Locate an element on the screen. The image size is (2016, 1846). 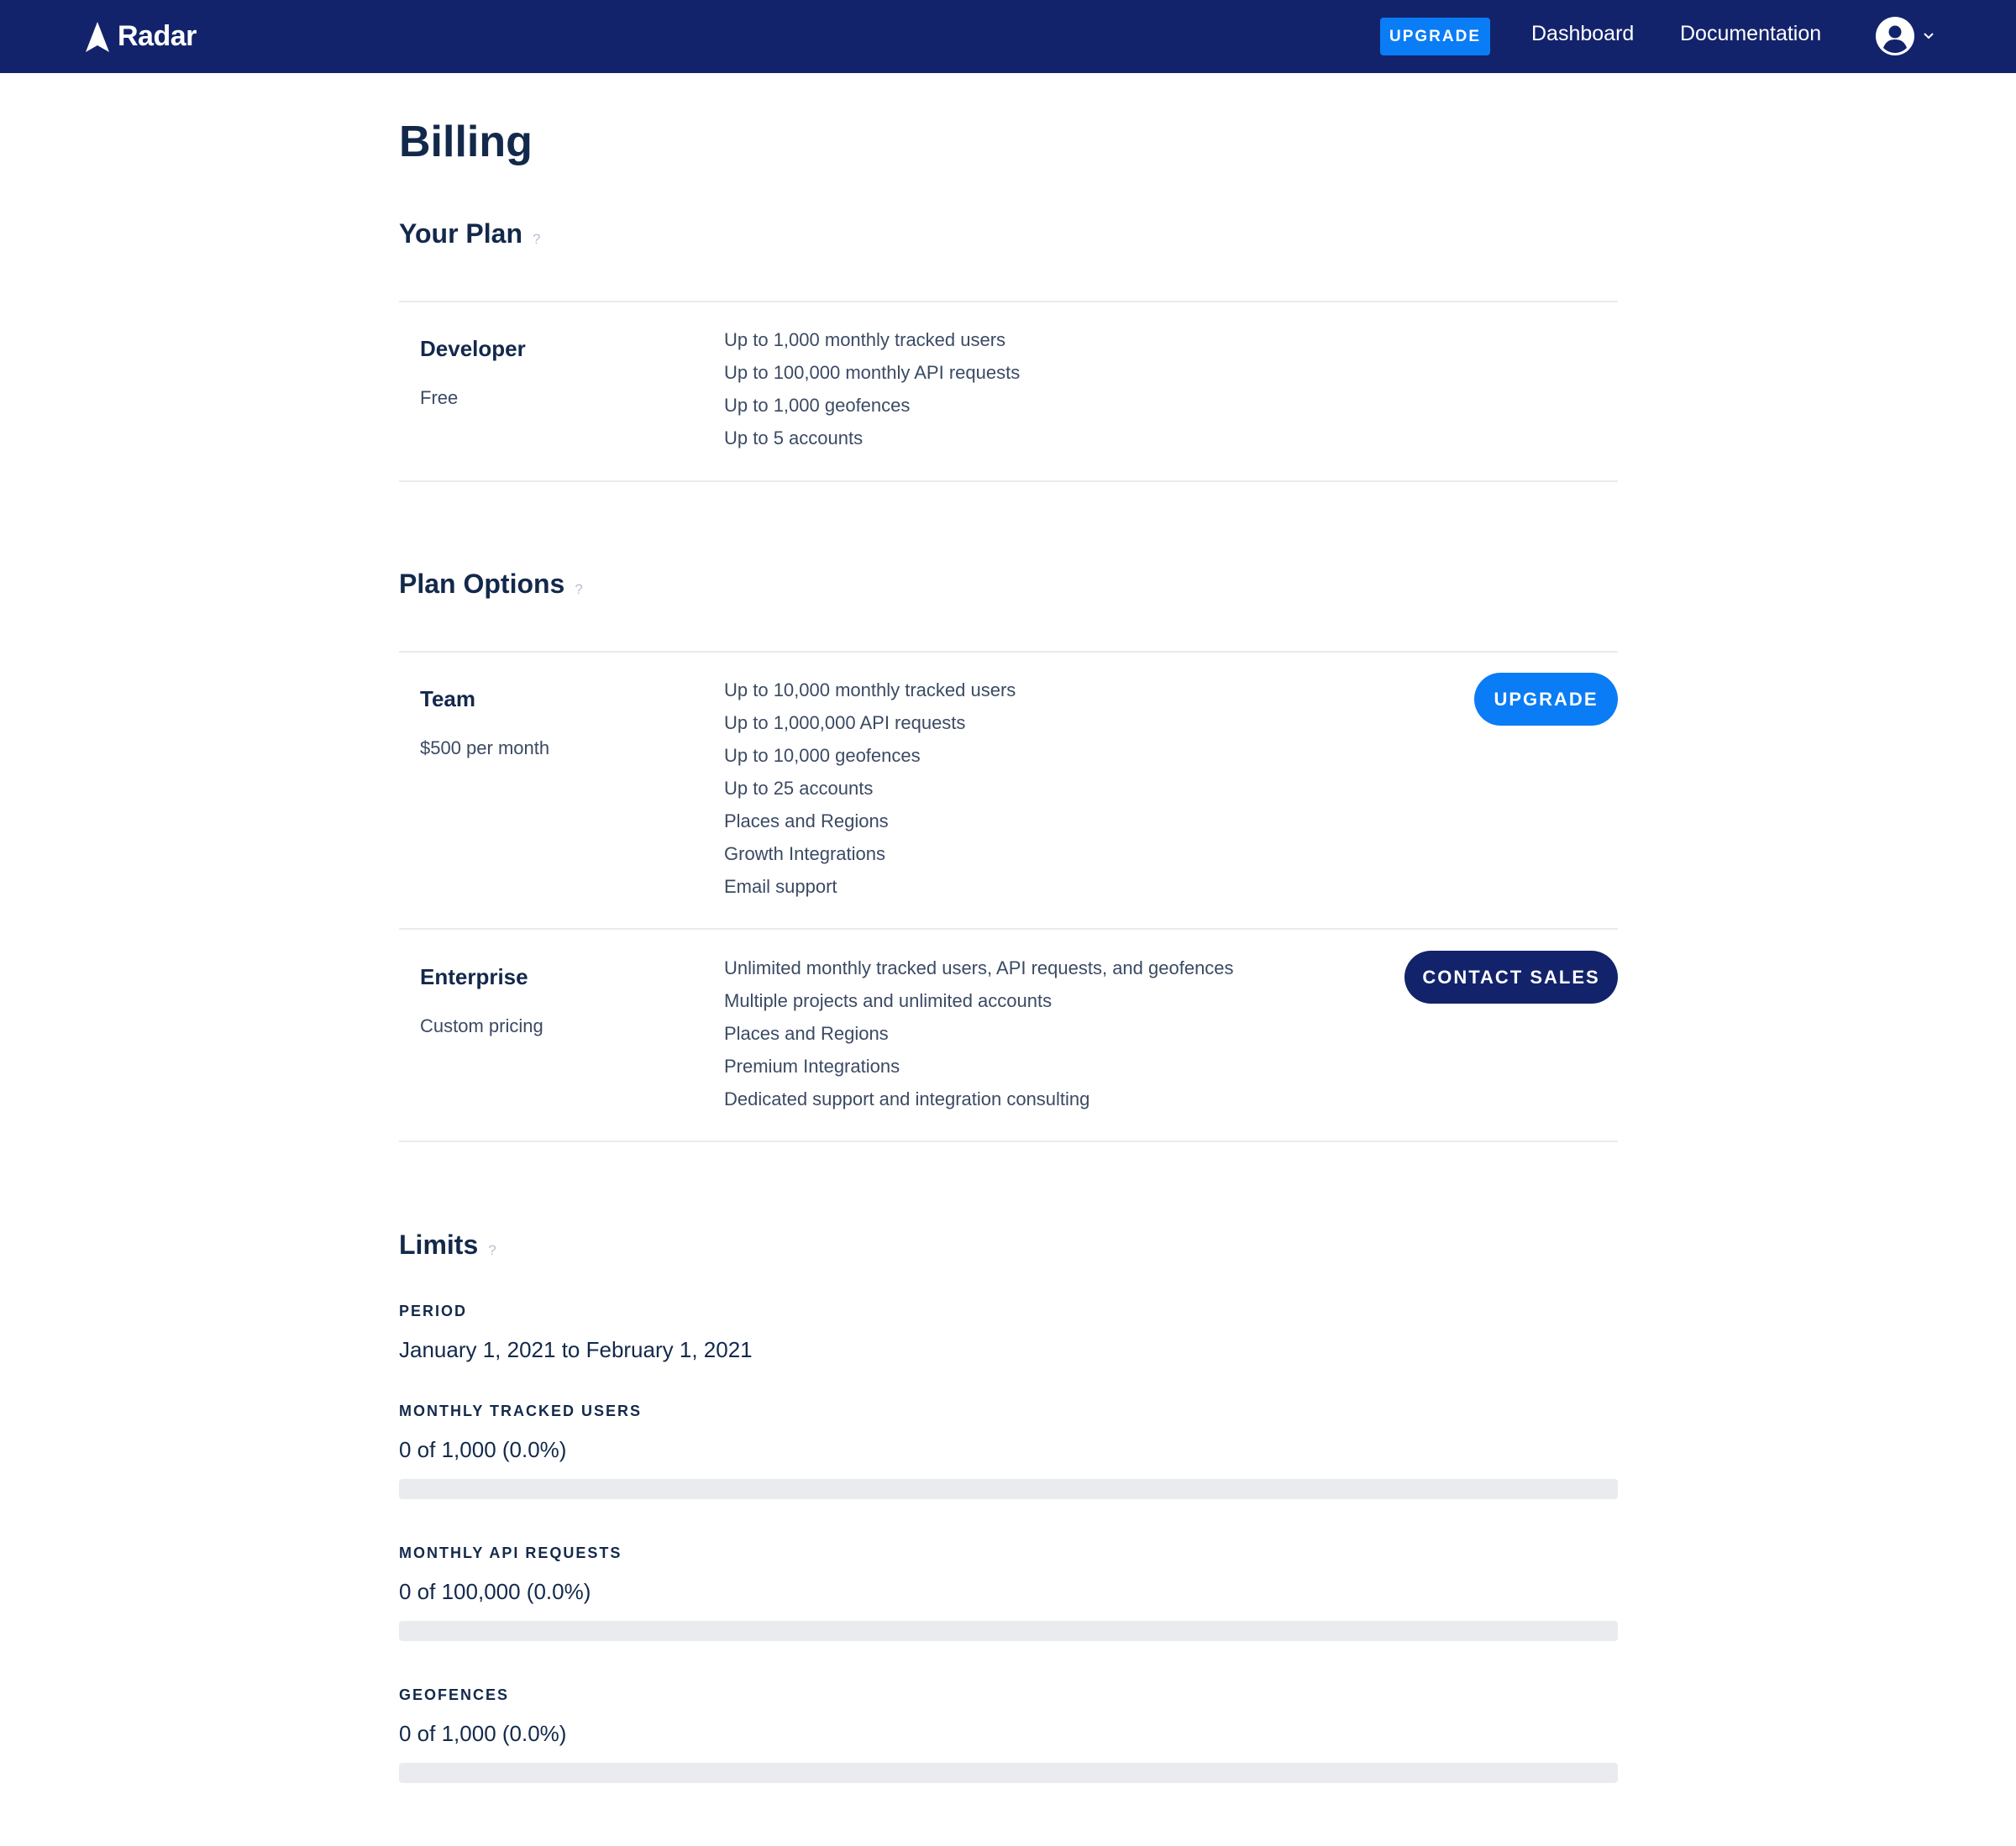
feature-item: Up to 1,000,000 API requests is located at coordinates (845, 722).